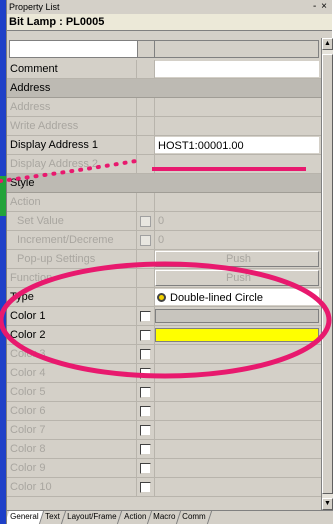 The width and height of the screenshot is (334, 524). Describe the element at coordinates (237, 278) in the screenshot. I see `function-push-button: Push` at that location.